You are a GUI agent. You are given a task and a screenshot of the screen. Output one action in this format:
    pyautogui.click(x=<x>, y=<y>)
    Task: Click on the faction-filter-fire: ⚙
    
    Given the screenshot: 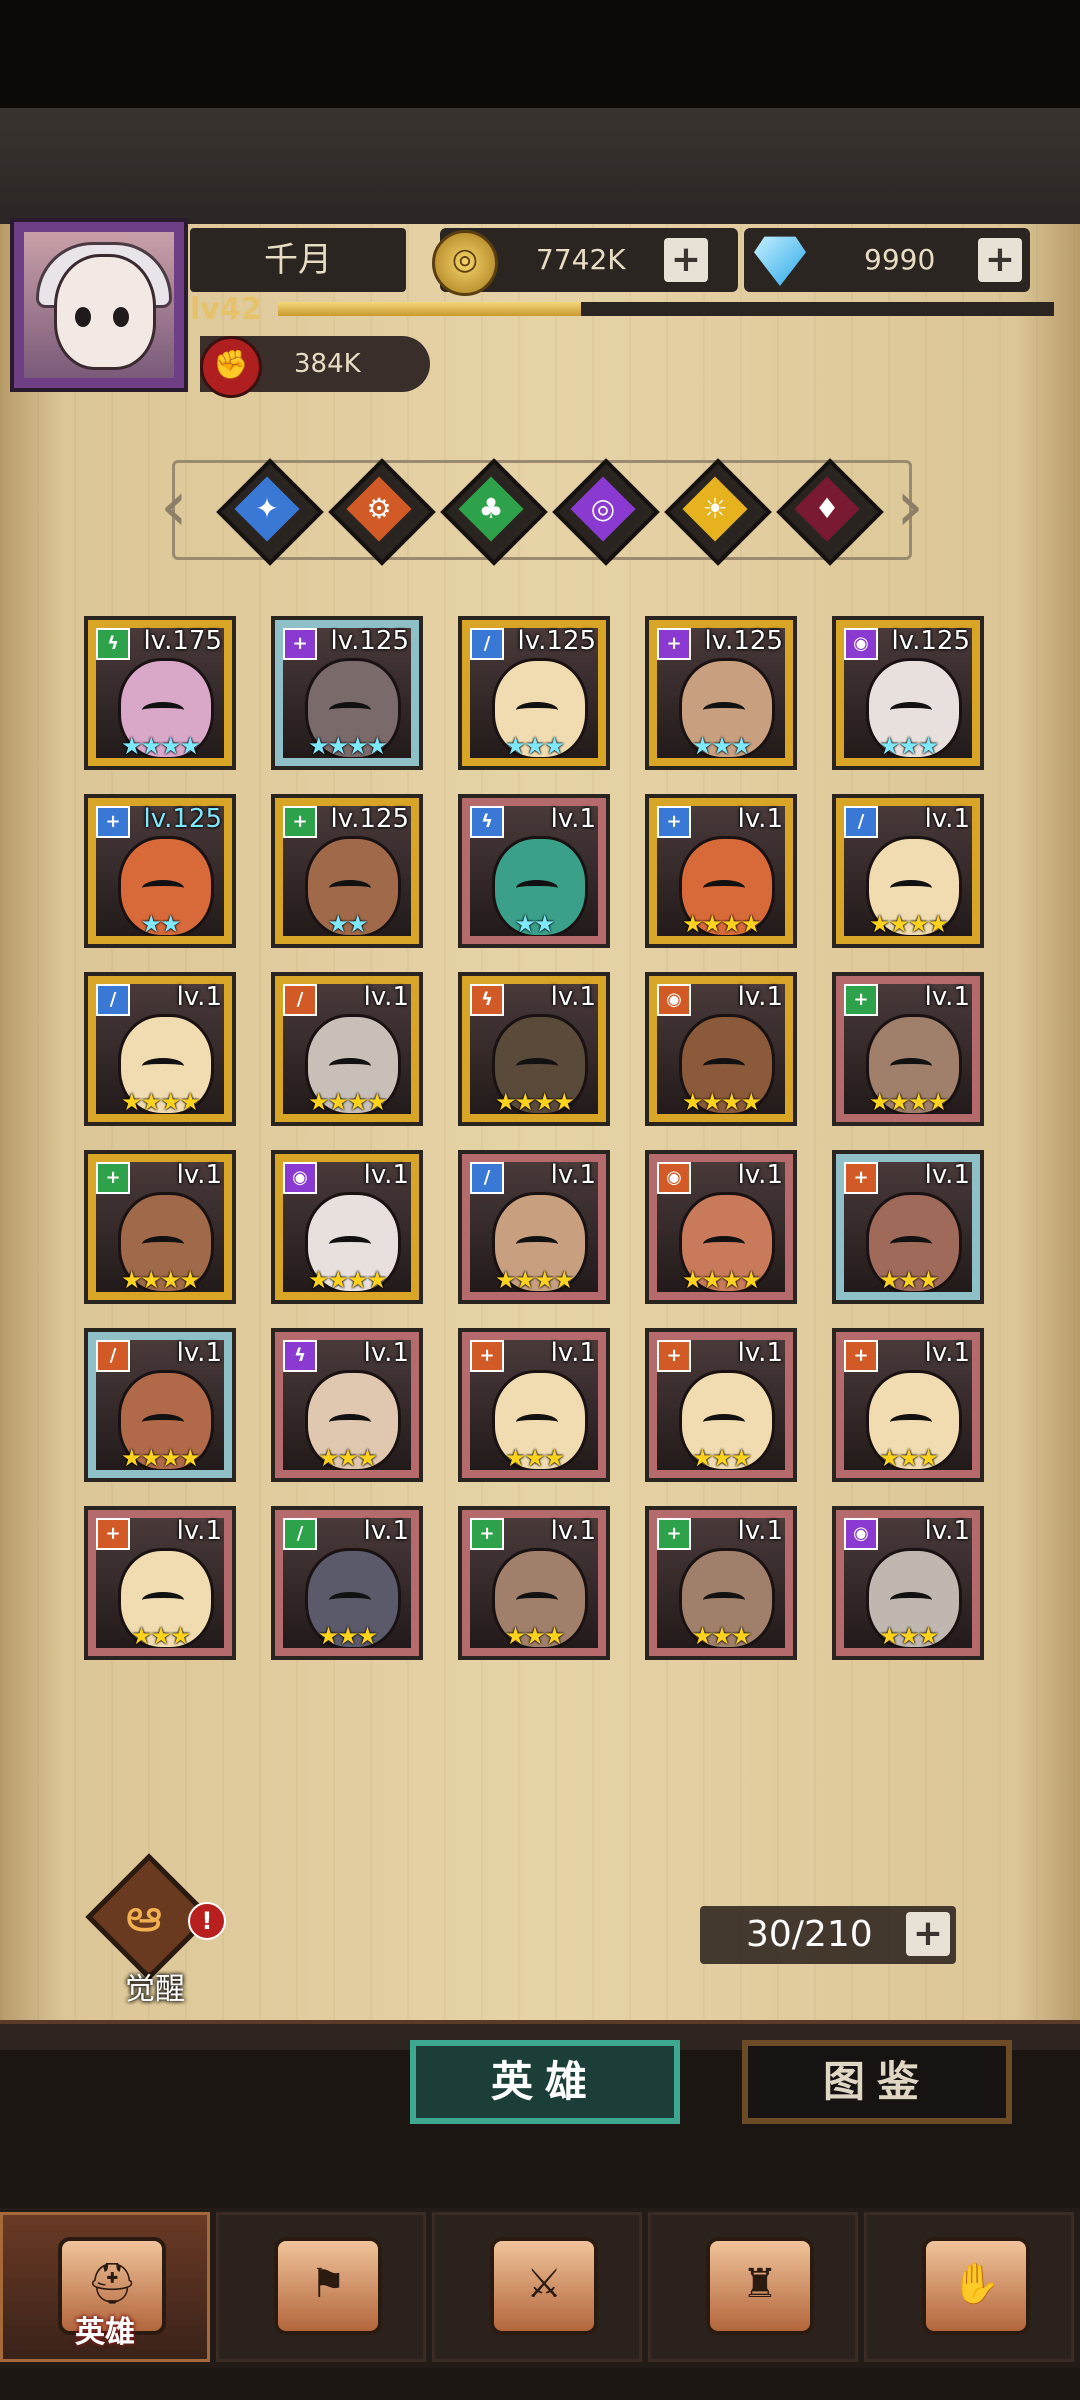 What is the action you would take?
    pyautogui.click(x=382, y=512)
    